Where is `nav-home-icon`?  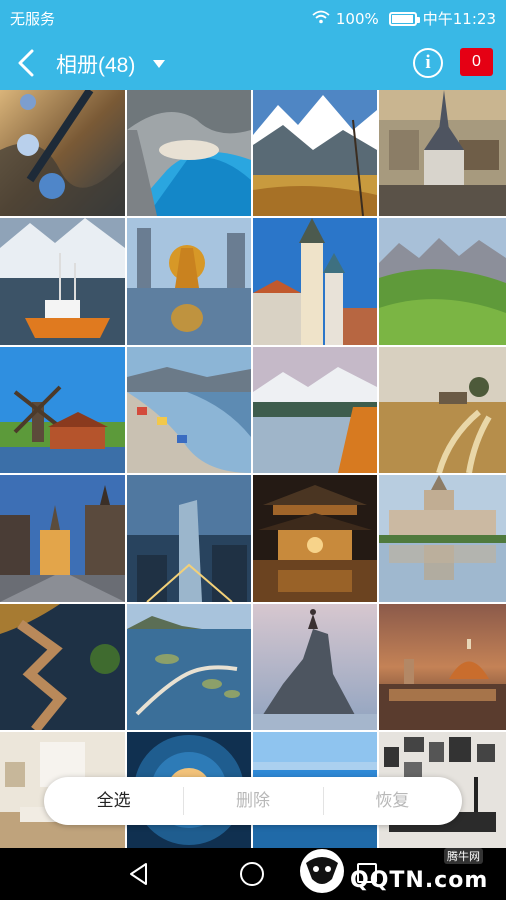
nav-home-icon is located at coordinates (252, 874).